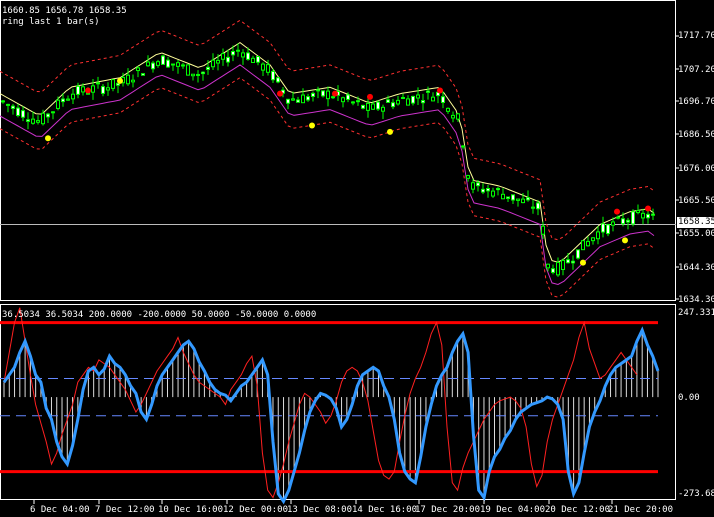 Image resolution: width=714 pixels, height=517 pixels. I want to click on time-label: 12 Dec 00:00, so click(256, 510).